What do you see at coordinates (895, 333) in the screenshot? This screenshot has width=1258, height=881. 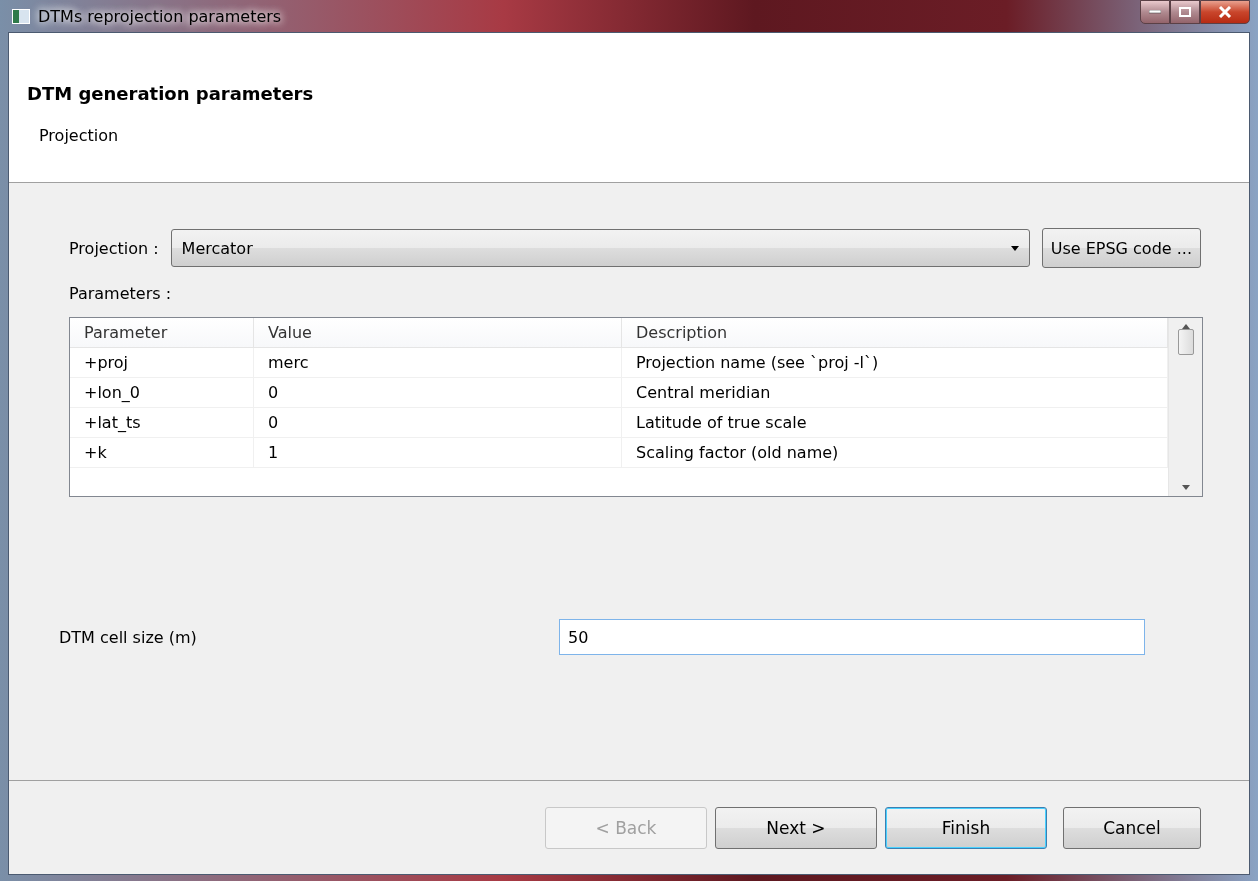 I see `column-header: Description` at bounding box center [895, 333].